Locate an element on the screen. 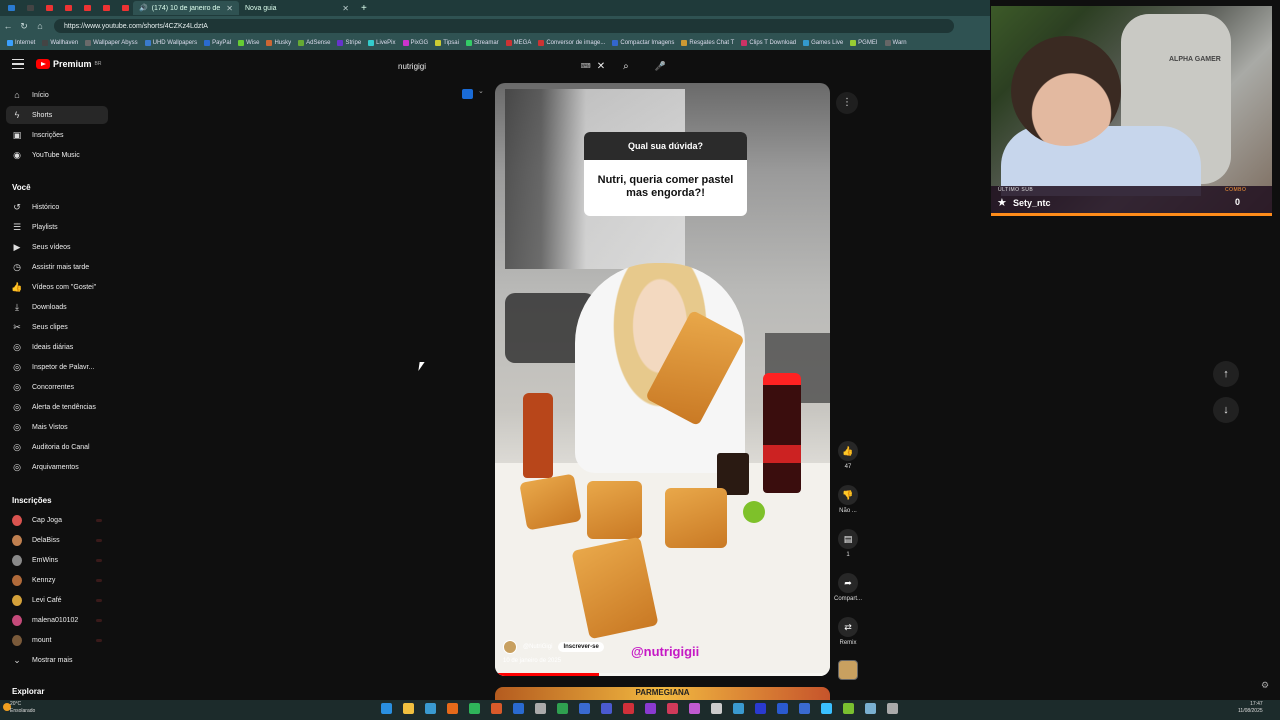 The height and width of the screenshot is (720, 1280). sidebar-item: ⌂ Início is located at coordinates (57, 95).